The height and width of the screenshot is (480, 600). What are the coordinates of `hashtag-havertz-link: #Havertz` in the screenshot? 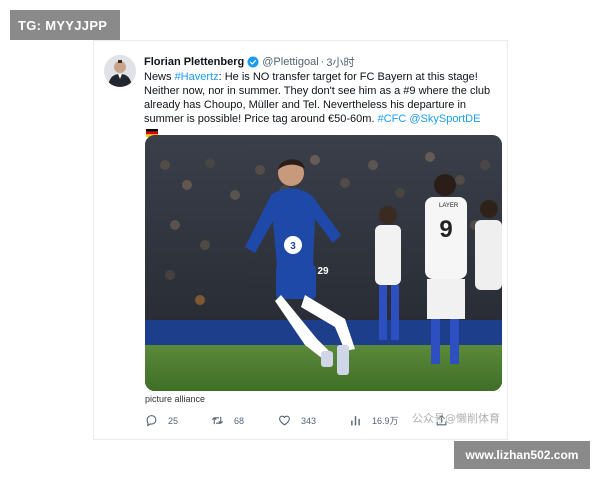 It's located at (197, 77).